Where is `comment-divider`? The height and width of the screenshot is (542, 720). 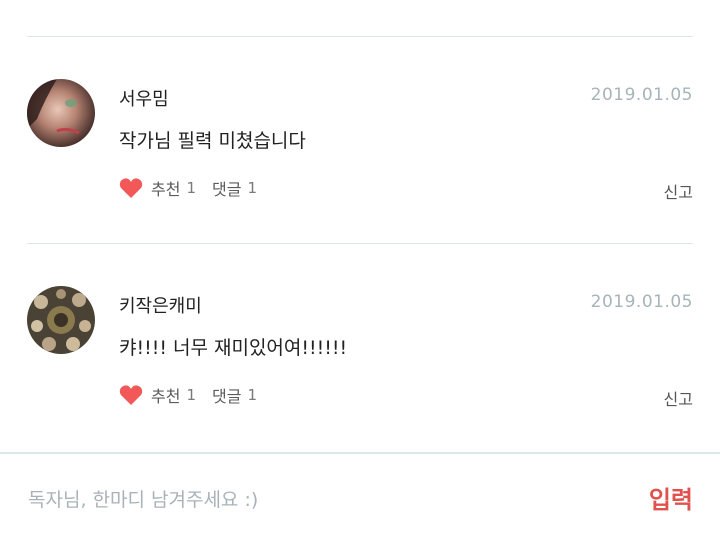
comment-divider is located at coordinates (360, 243).